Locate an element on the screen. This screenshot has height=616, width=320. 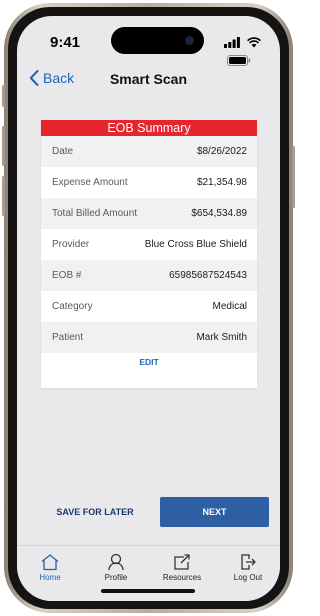
page-title: Smart Scan is located at coordinates (148, 79).